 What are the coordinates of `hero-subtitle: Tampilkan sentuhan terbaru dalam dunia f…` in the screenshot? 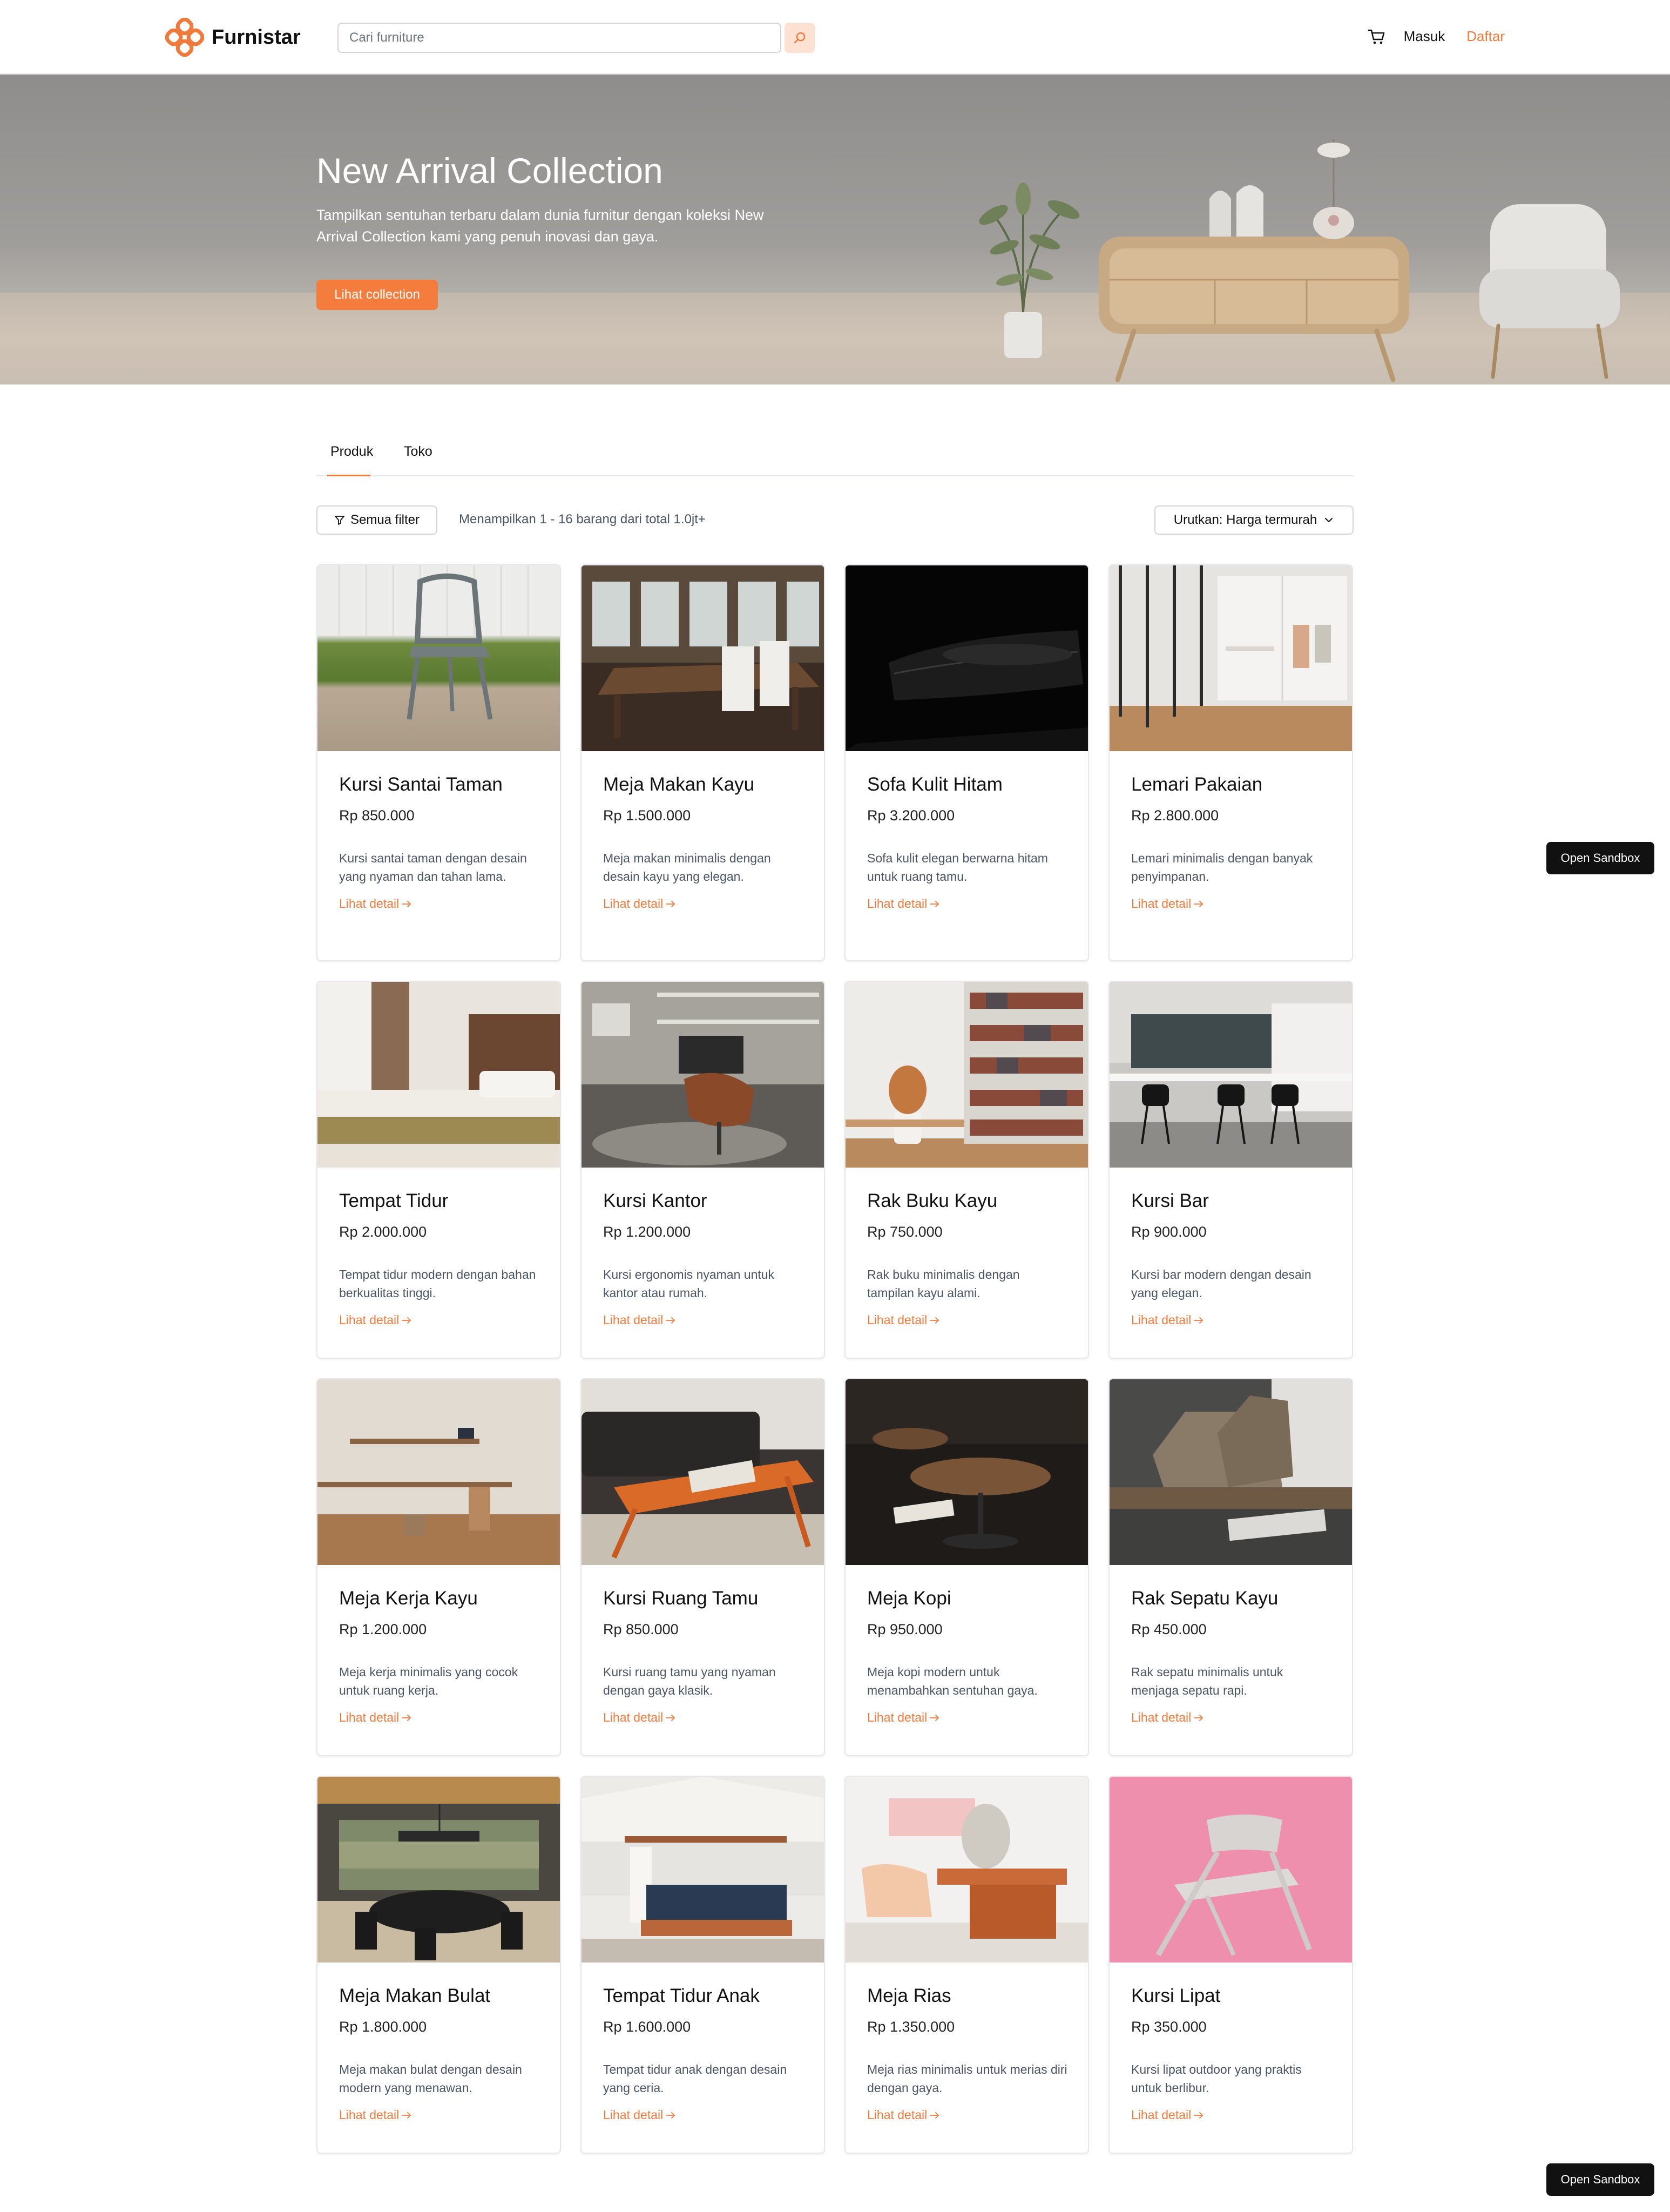 It's located at (540, 226).